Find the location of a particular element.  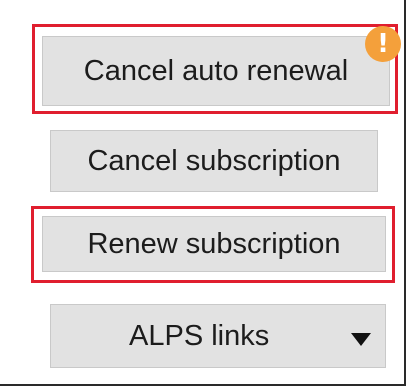

cancel-auto-renewal-label: Cancel auto renewal is located at coordinates (216, 70).